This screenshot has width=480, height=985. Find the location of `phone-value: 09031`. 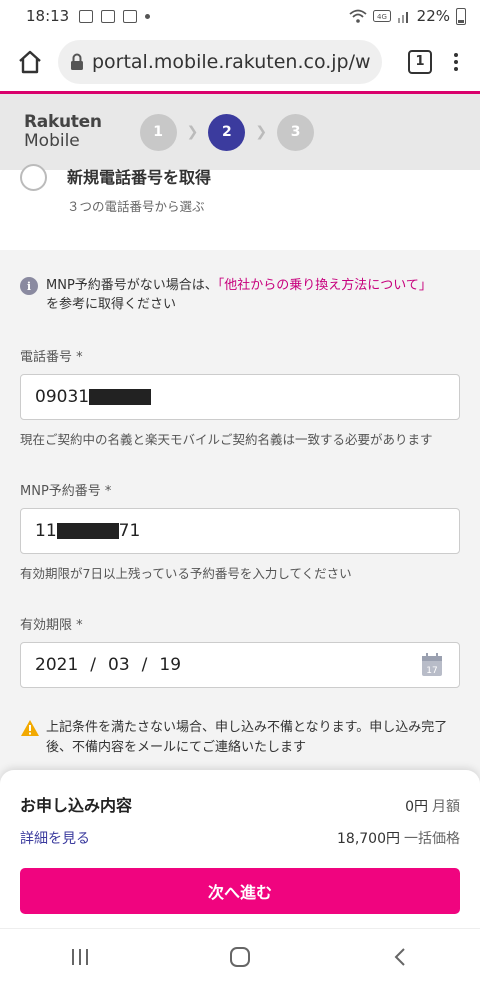

phone-value: 09031 is located at coordinates (62, 397).